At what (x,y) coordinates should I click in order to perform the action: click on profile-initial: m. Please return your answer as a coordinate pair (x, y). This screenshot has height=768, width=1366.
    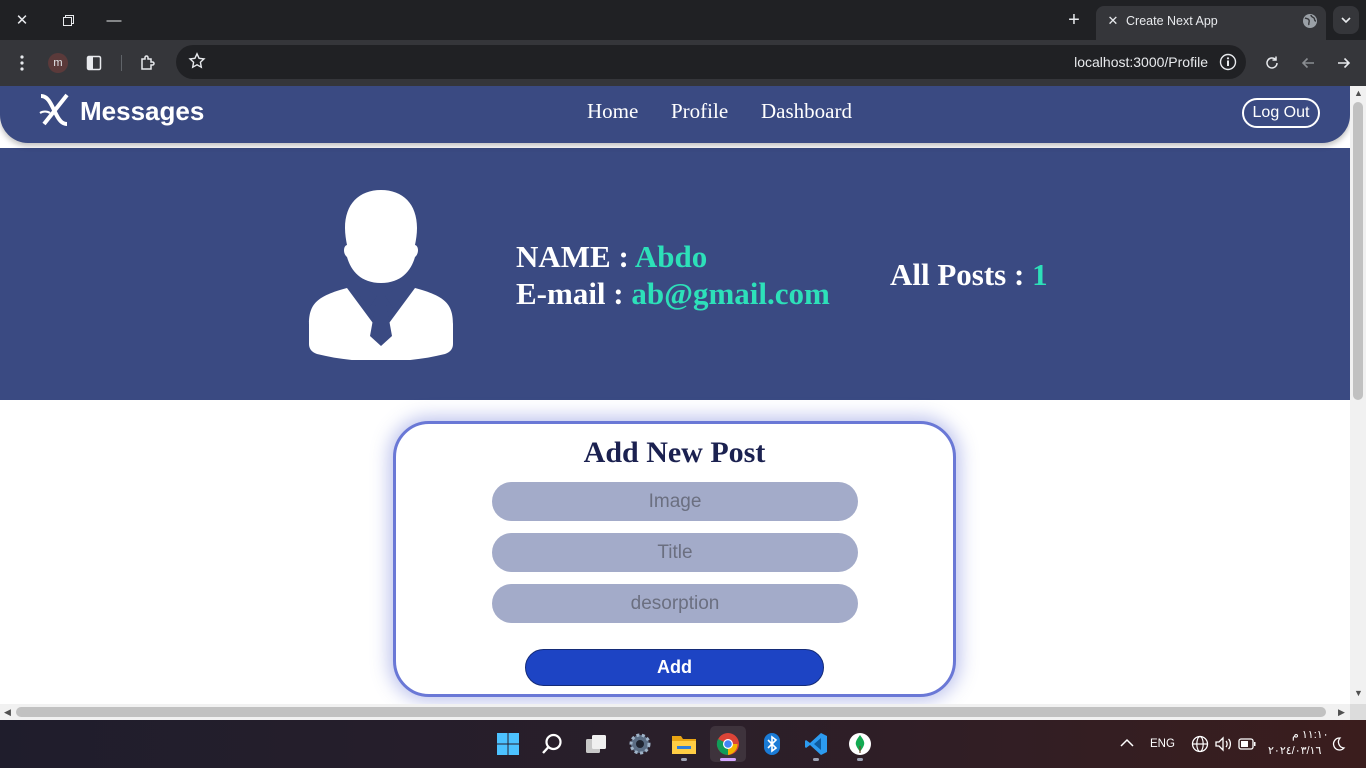
    Looking at the image, I should click on (58, 63).